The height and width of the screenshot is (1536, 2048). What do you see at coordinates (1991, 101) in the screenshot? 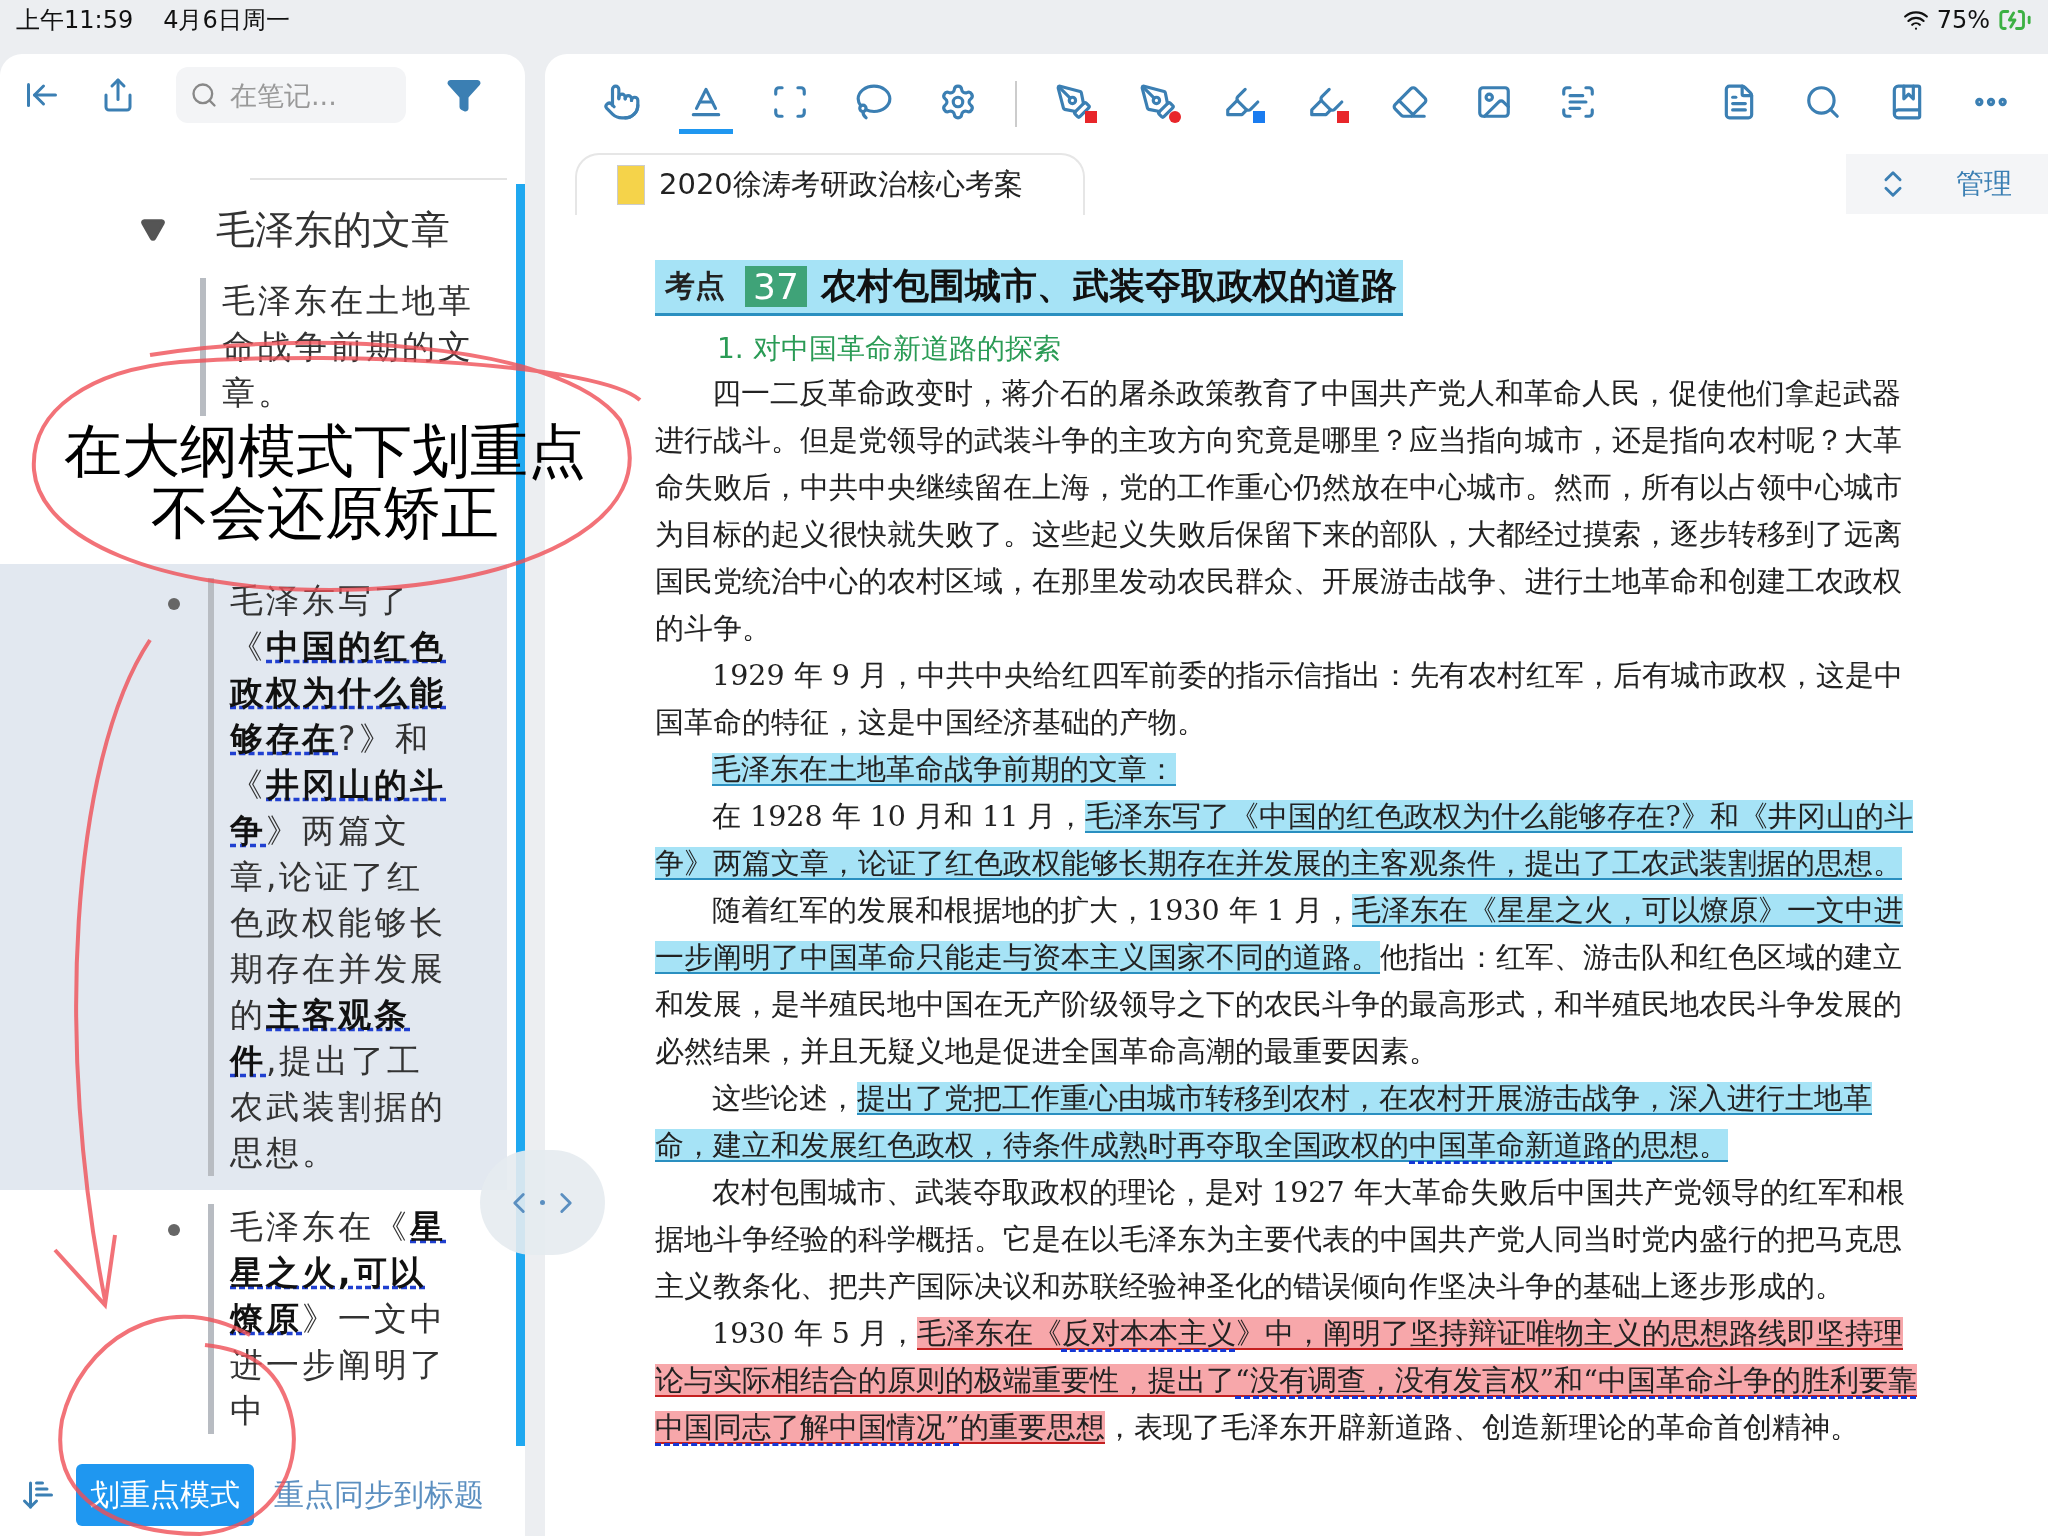
I see `more-icon` at bounding box center [1991, 101].